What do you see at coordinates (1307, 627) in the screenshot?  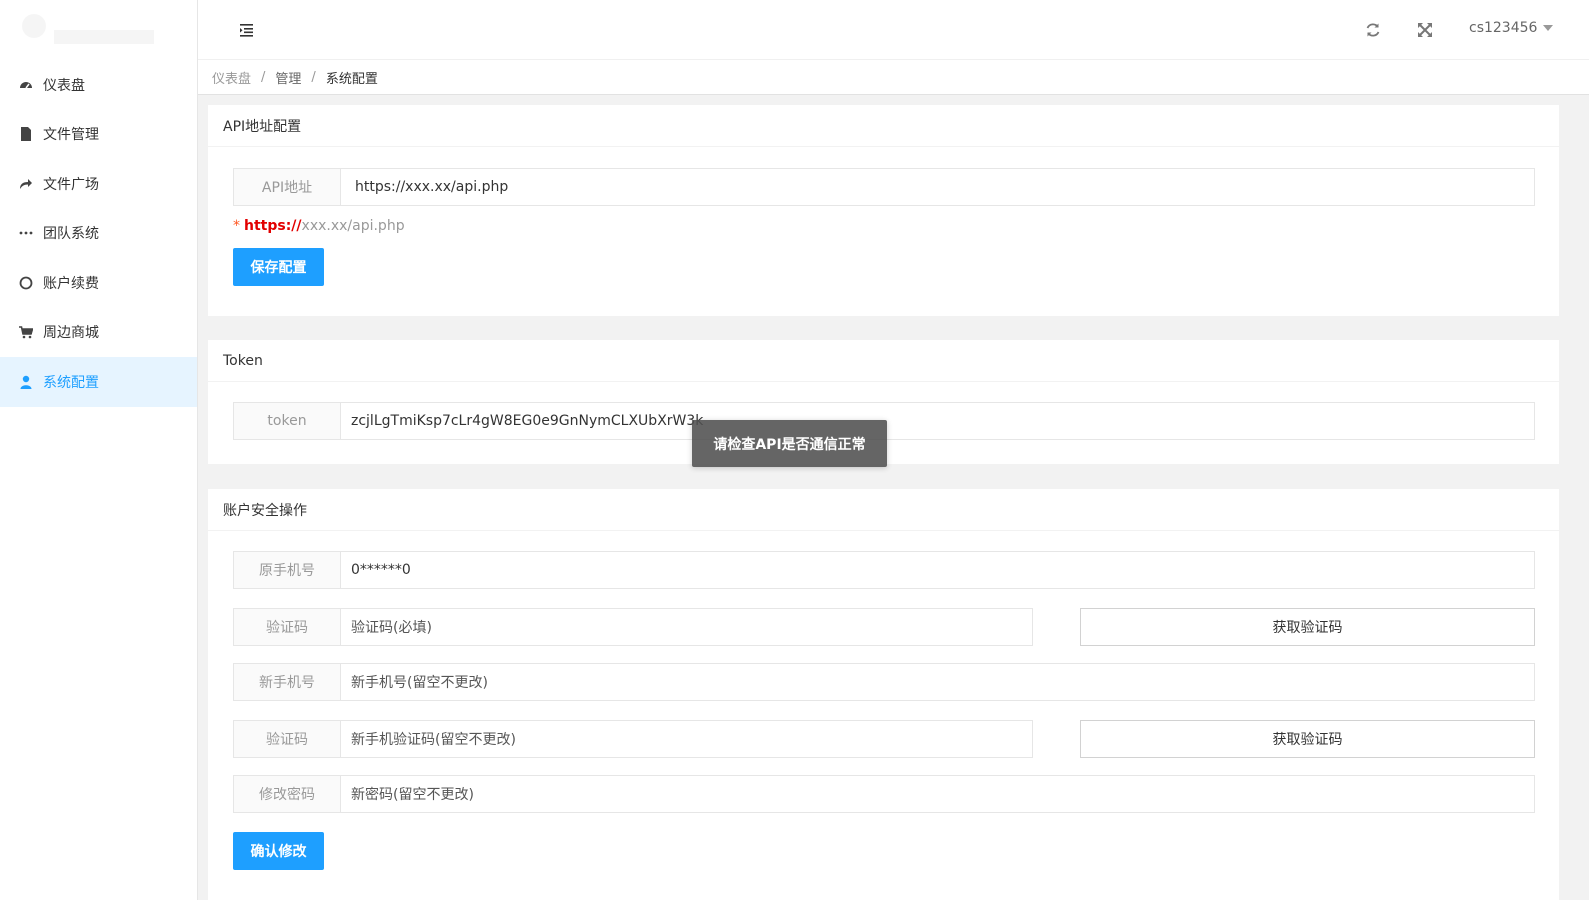 I see `get-code-button: 获取验证码` at bounding box center [1307, 627].